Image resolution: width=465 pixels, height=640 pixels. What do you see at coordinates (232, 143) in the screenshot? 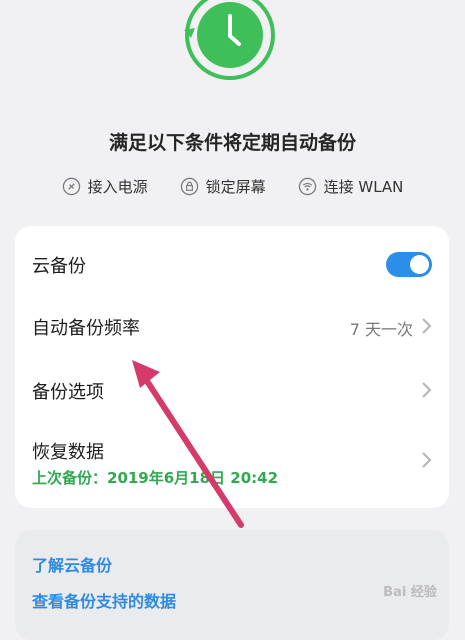
I see `auto-backup-headline: 满足以下条件将定期自动备份` at bounding box center [232, 143].